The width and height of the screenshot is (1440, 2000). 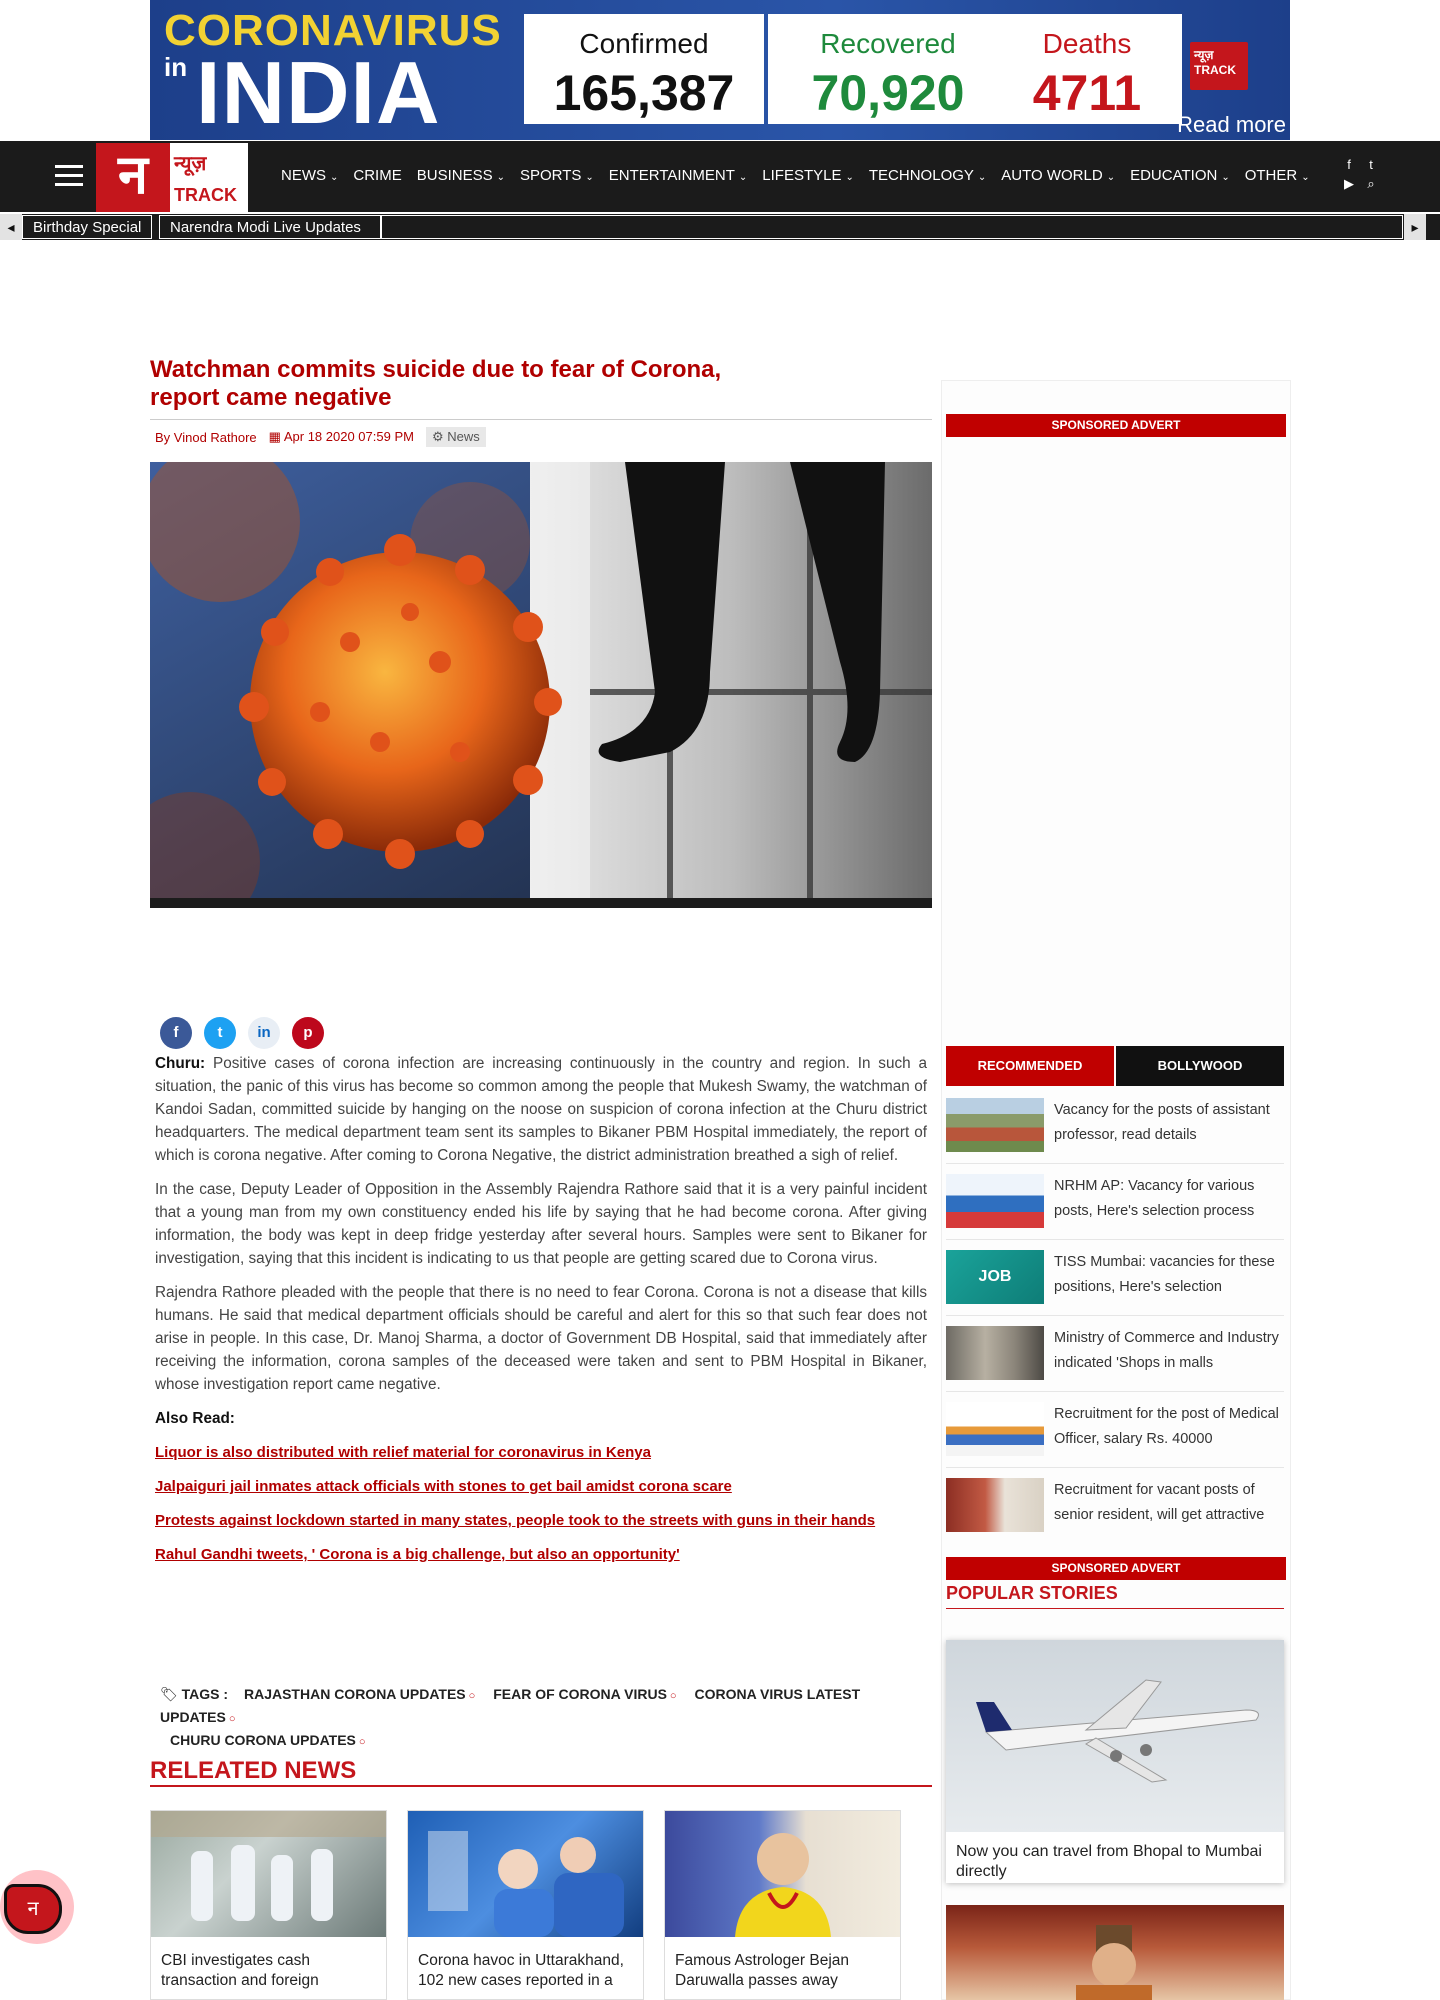 What do you see at coordinates (341, 436) in the screenshot?
I see `publish-date: ▦ Apr 18 2020 07:59 PM` at bounding box center [341, 436].